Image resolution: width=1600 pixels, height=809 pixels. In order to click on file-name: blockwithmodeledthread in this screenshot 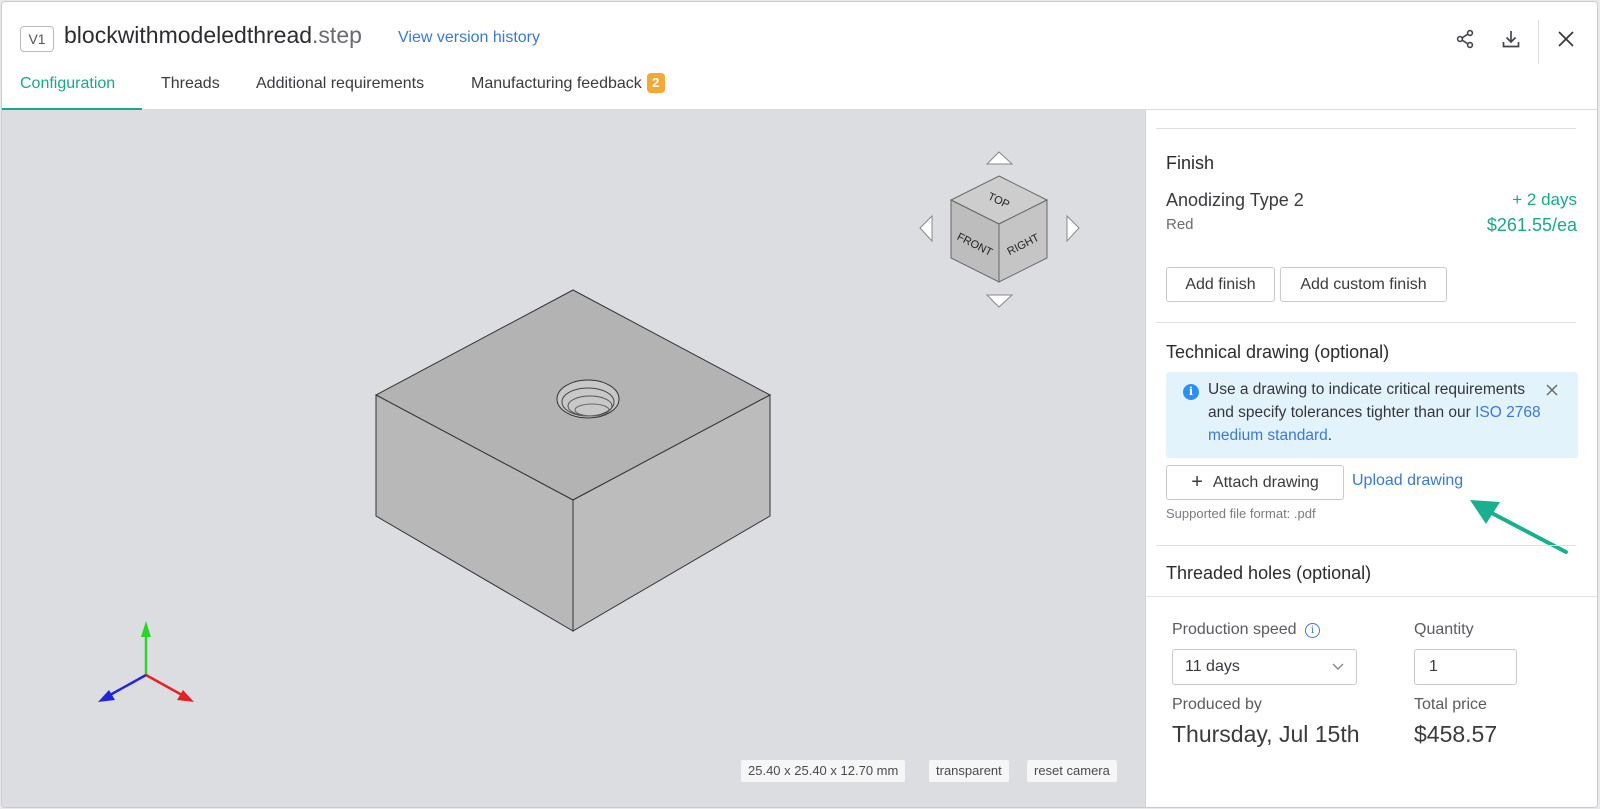, I will do `click(188, 35)`.